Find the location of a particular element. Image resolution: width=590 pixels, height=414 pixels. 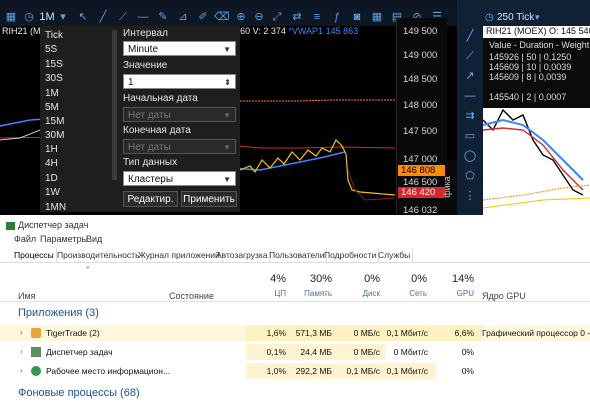

timeframe-item: 1MN is located at coordinates (55, 207).